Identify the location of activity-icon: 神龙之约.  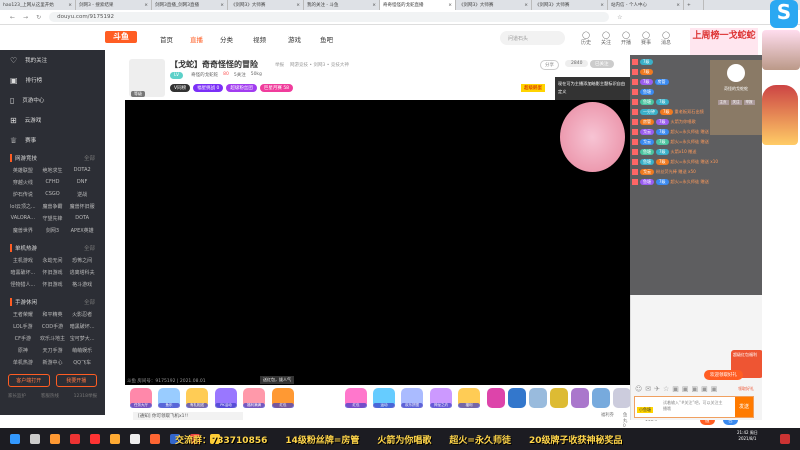
(441, 398).